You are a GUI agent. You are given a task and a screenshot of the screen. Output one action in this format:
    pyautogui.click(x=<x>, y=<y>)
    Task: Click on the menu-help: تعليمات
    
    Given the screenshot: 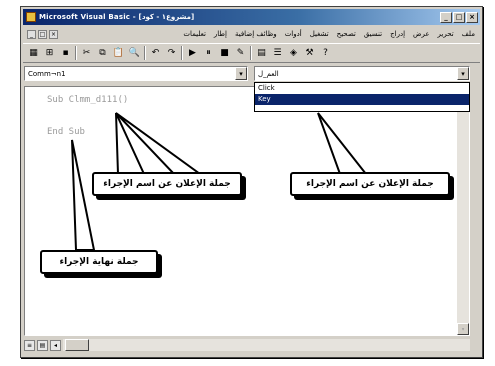 What is the action you would take?
    pyautogui.click(x=194, y=34)
    